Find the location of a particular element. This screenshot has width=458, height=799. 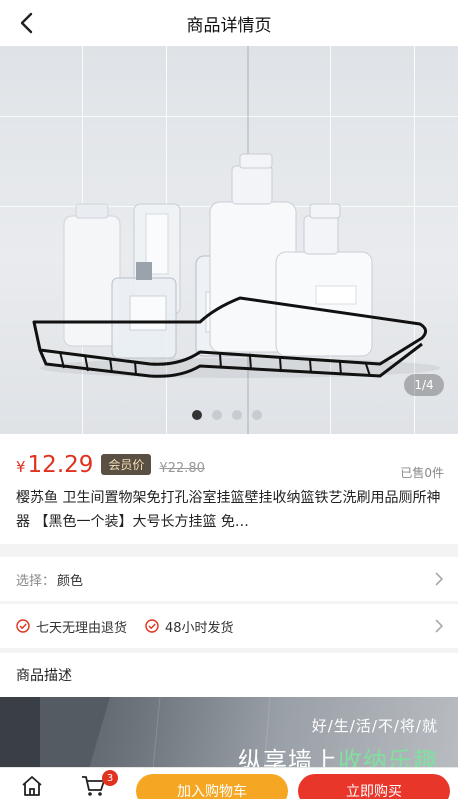

service-return: 七天无理由退货 is located at coordinates (71, 626).